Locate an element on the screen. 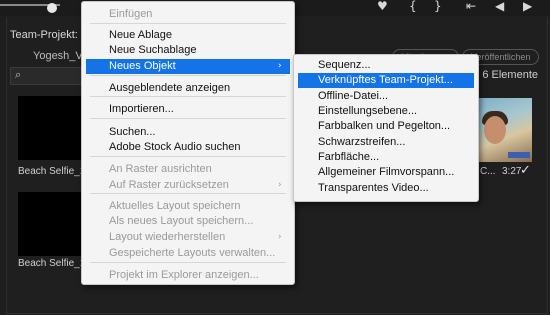 The width and height of the screenshot is (550, 315). menu-item: Ausgeblendete anzeigen is located at coordinates (188, 88).